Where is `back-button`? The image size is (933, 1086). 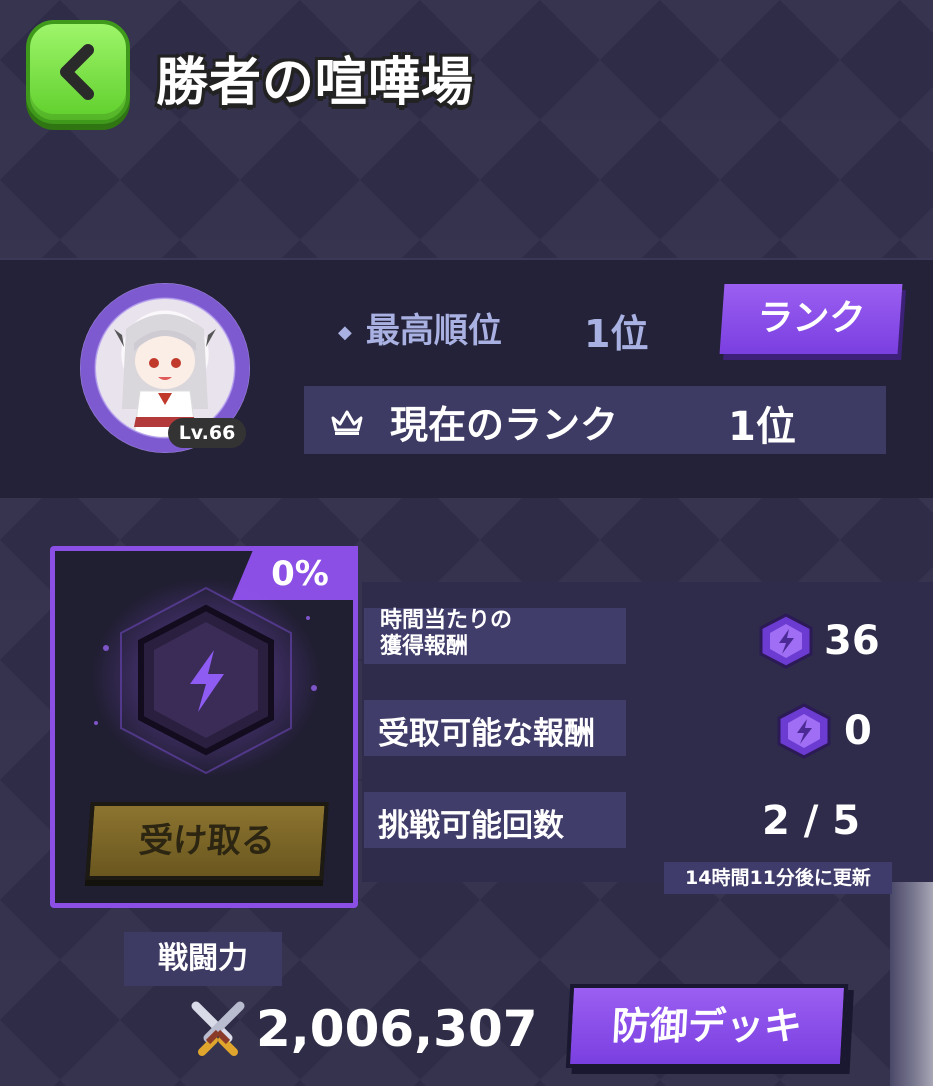 back-button is located at coordinates (78, 72).